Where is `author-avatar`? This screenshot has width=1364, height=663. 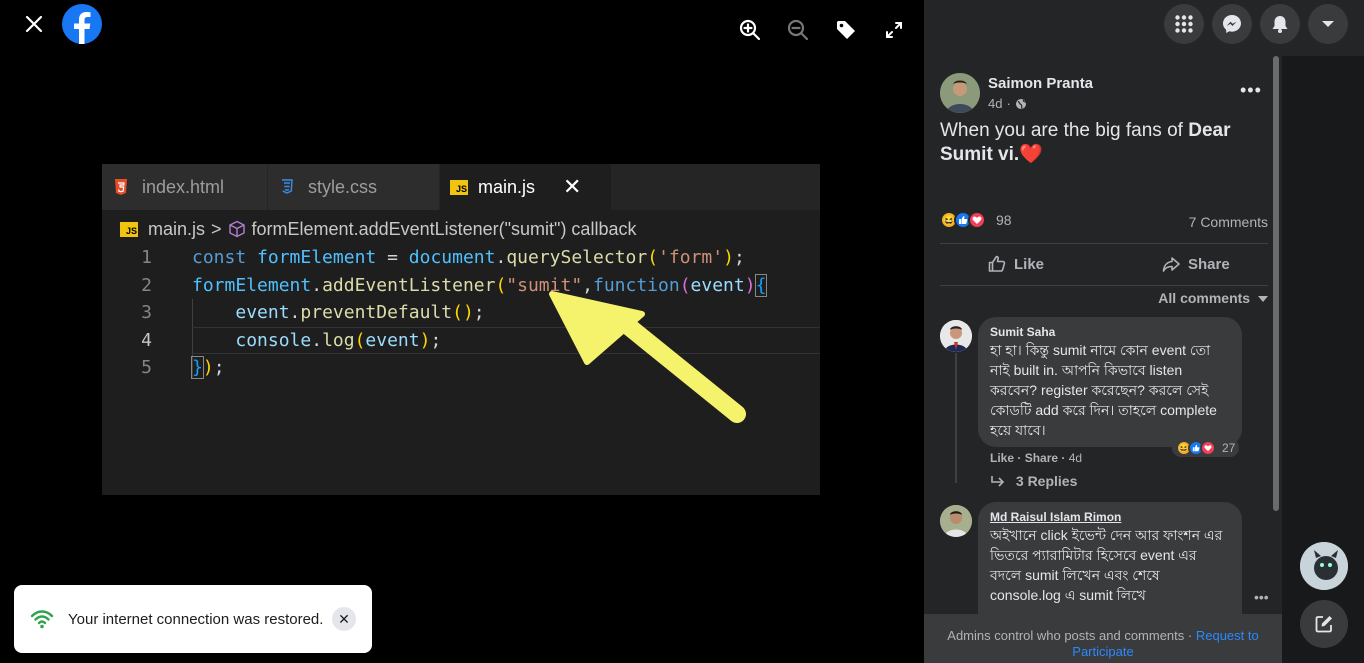 author-avatar is located at coordinates (960, 93).